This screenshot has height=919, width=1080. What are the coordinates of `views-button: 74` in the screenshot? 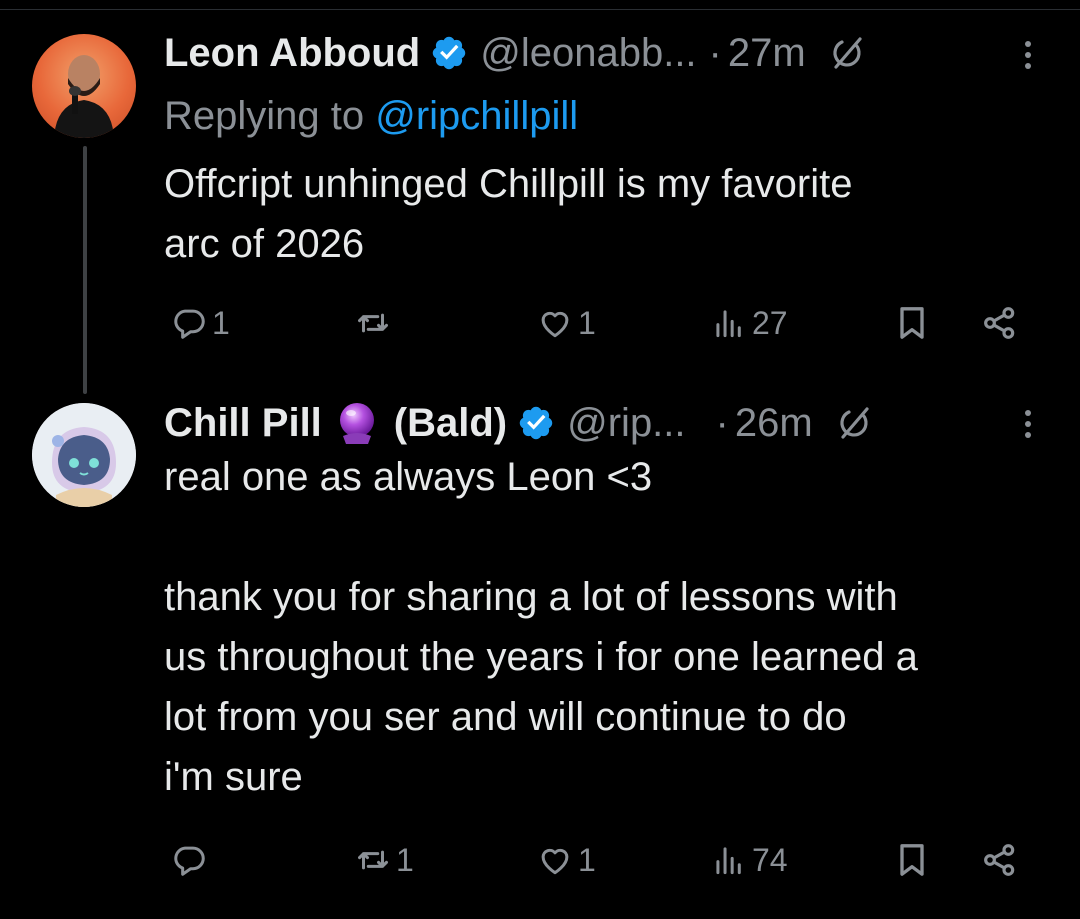 It's located at (749, 860).